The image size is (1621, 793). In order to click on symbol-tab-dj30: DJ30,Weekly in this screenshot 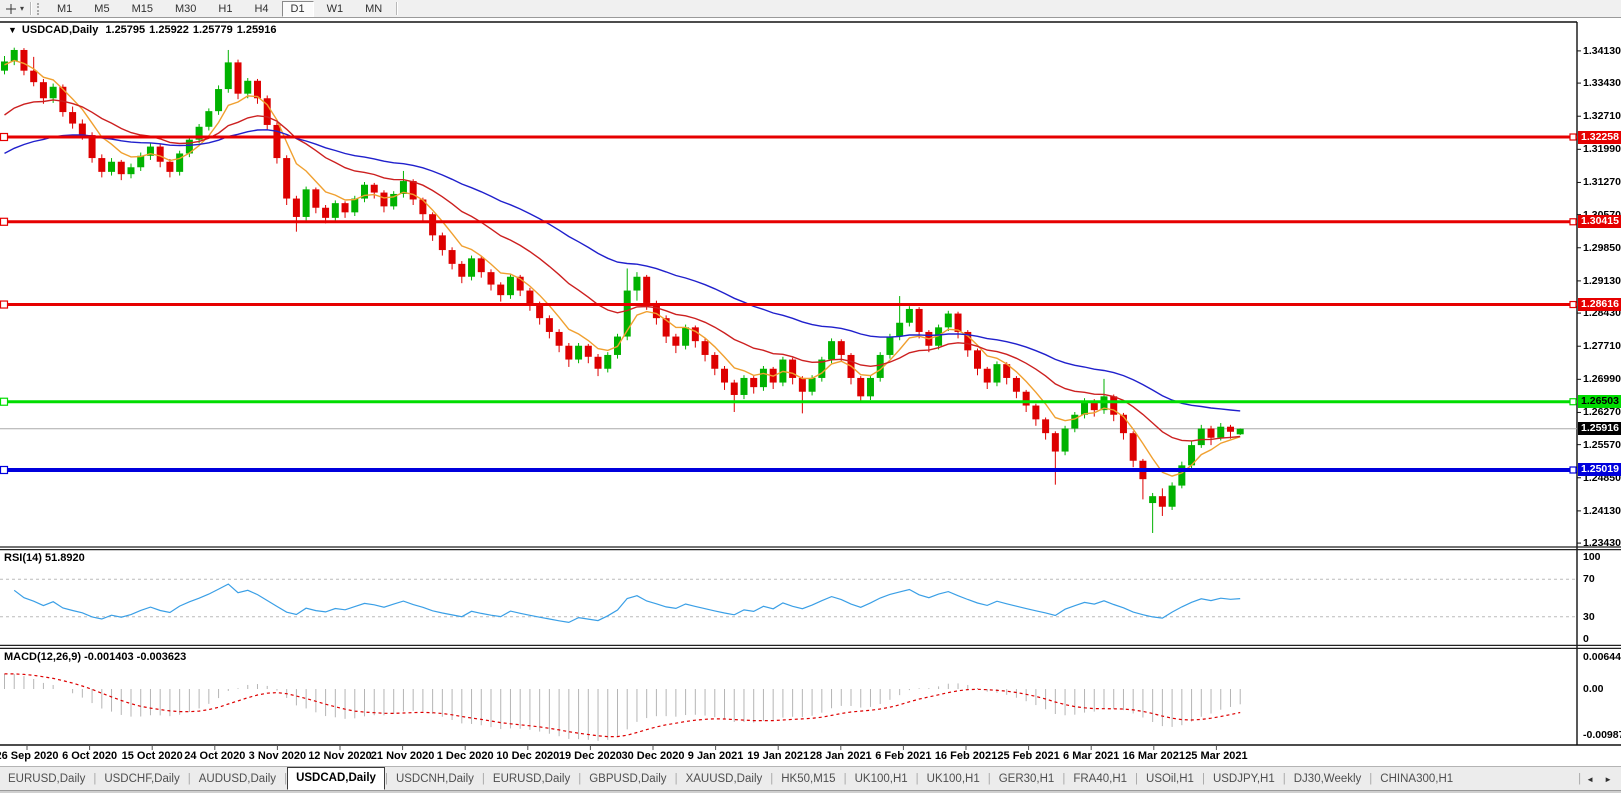, I will do `click(1328, 779)`.